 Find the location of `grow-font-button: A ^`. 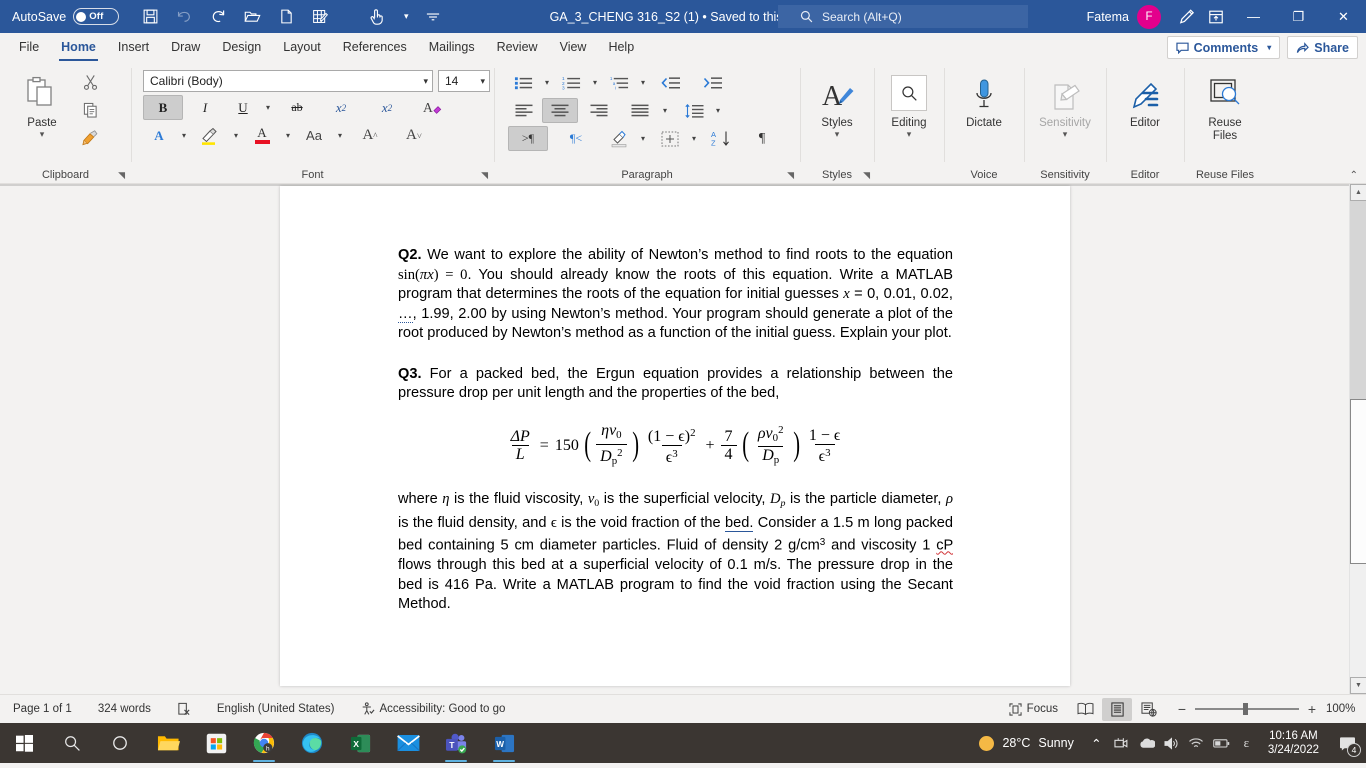

grow-font-button: A ^ is located at coordinates (370, 135).